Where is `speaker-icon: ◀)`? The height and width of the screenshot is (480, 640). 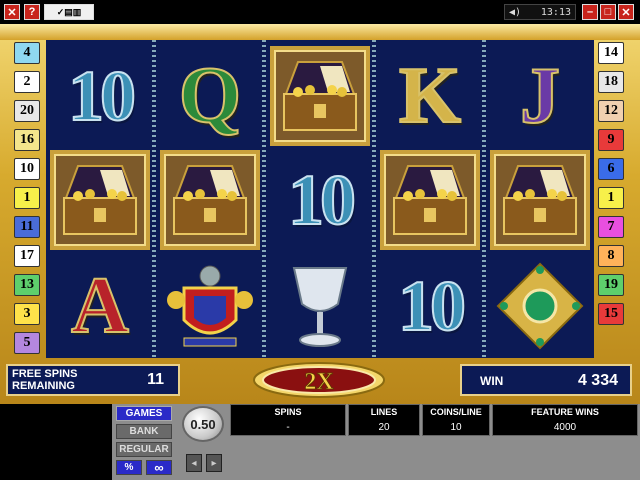
speaker-icon: ◀) is located at coordinates (515, 12).